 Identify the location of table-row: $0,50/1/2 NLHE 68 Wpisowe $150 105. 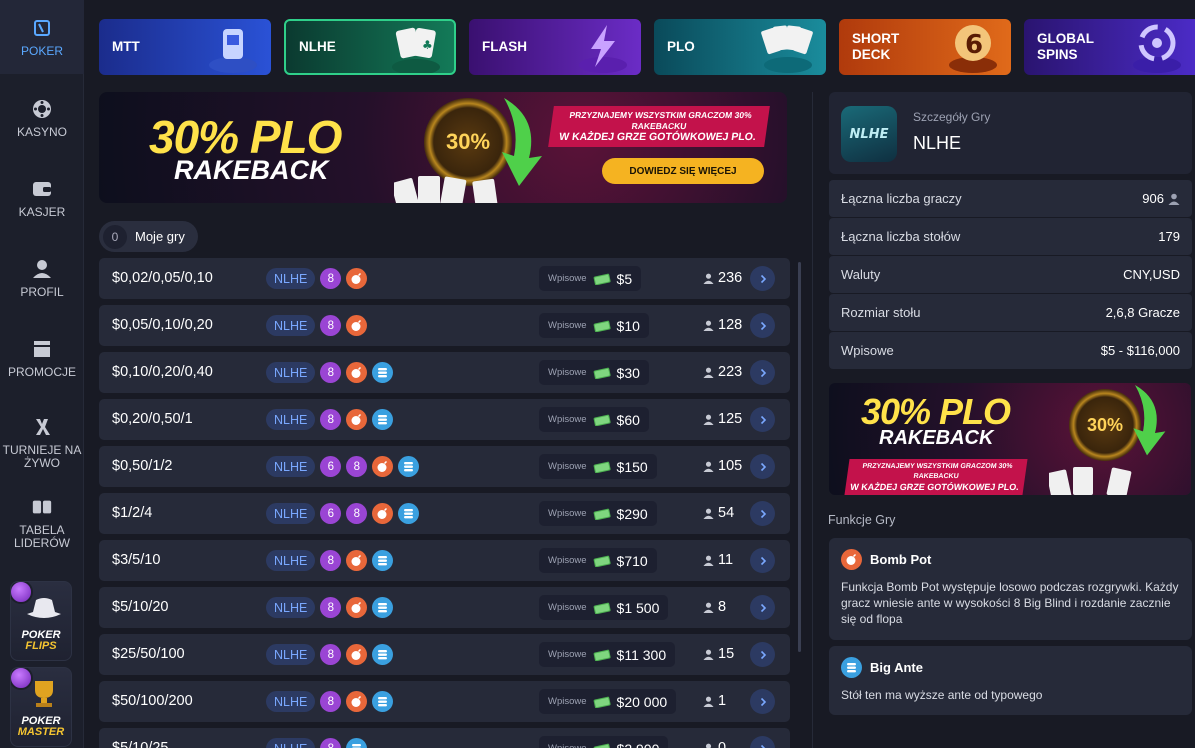
(444, 466).